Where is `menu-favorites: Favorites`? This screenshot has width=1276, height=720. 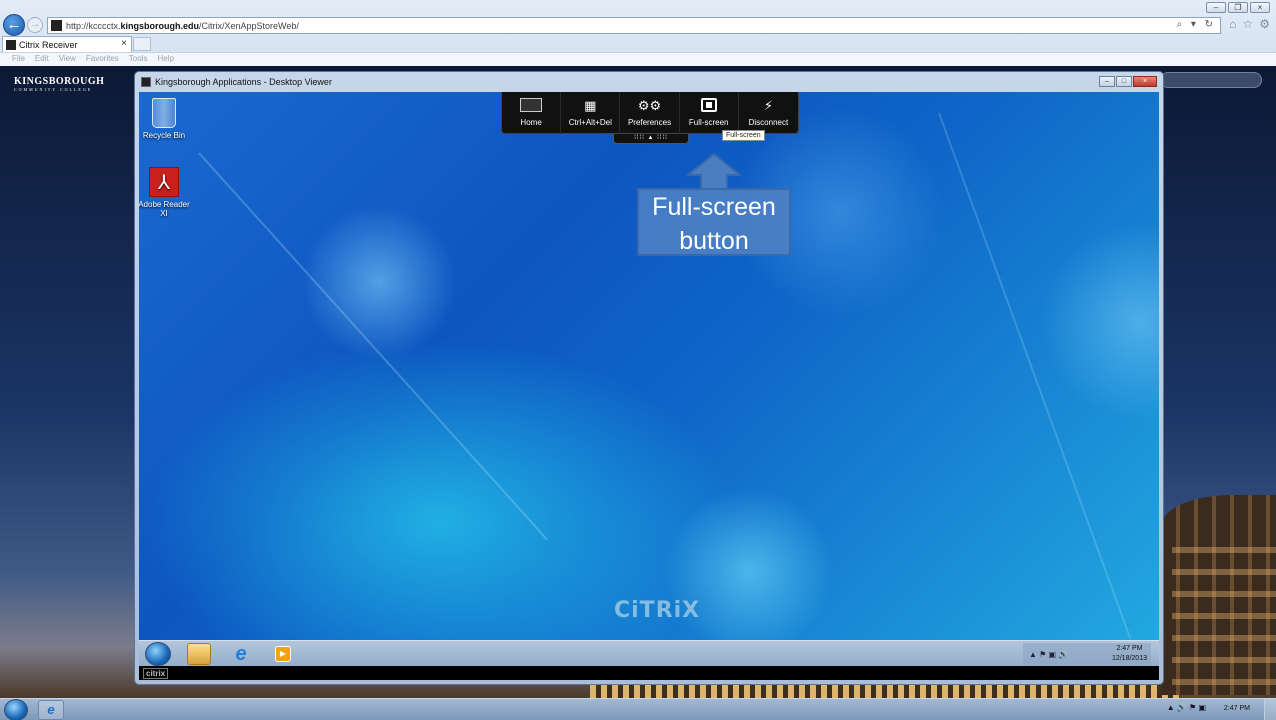
menu-favorites: Favorites is located at coordinates (102, 59).